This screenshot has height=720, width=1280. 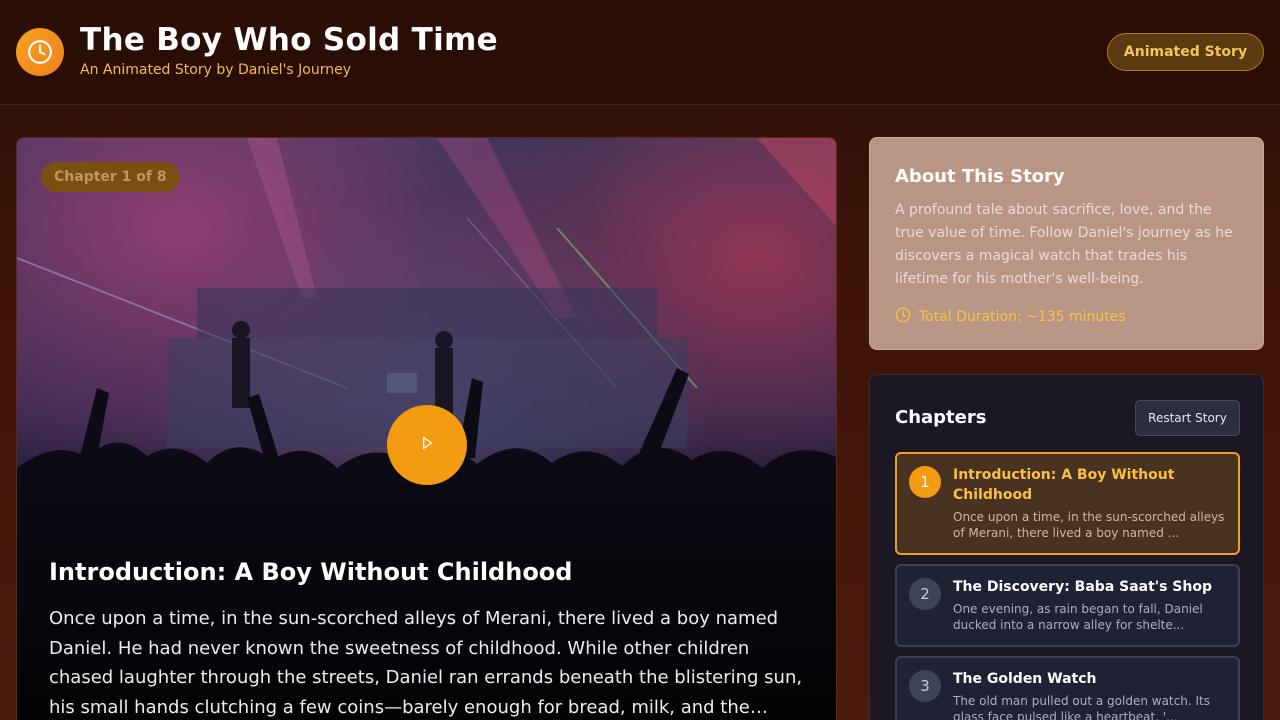 I want to click on duration-row: Total Duration: ~135 minutes, so click(x=1010, y=317).